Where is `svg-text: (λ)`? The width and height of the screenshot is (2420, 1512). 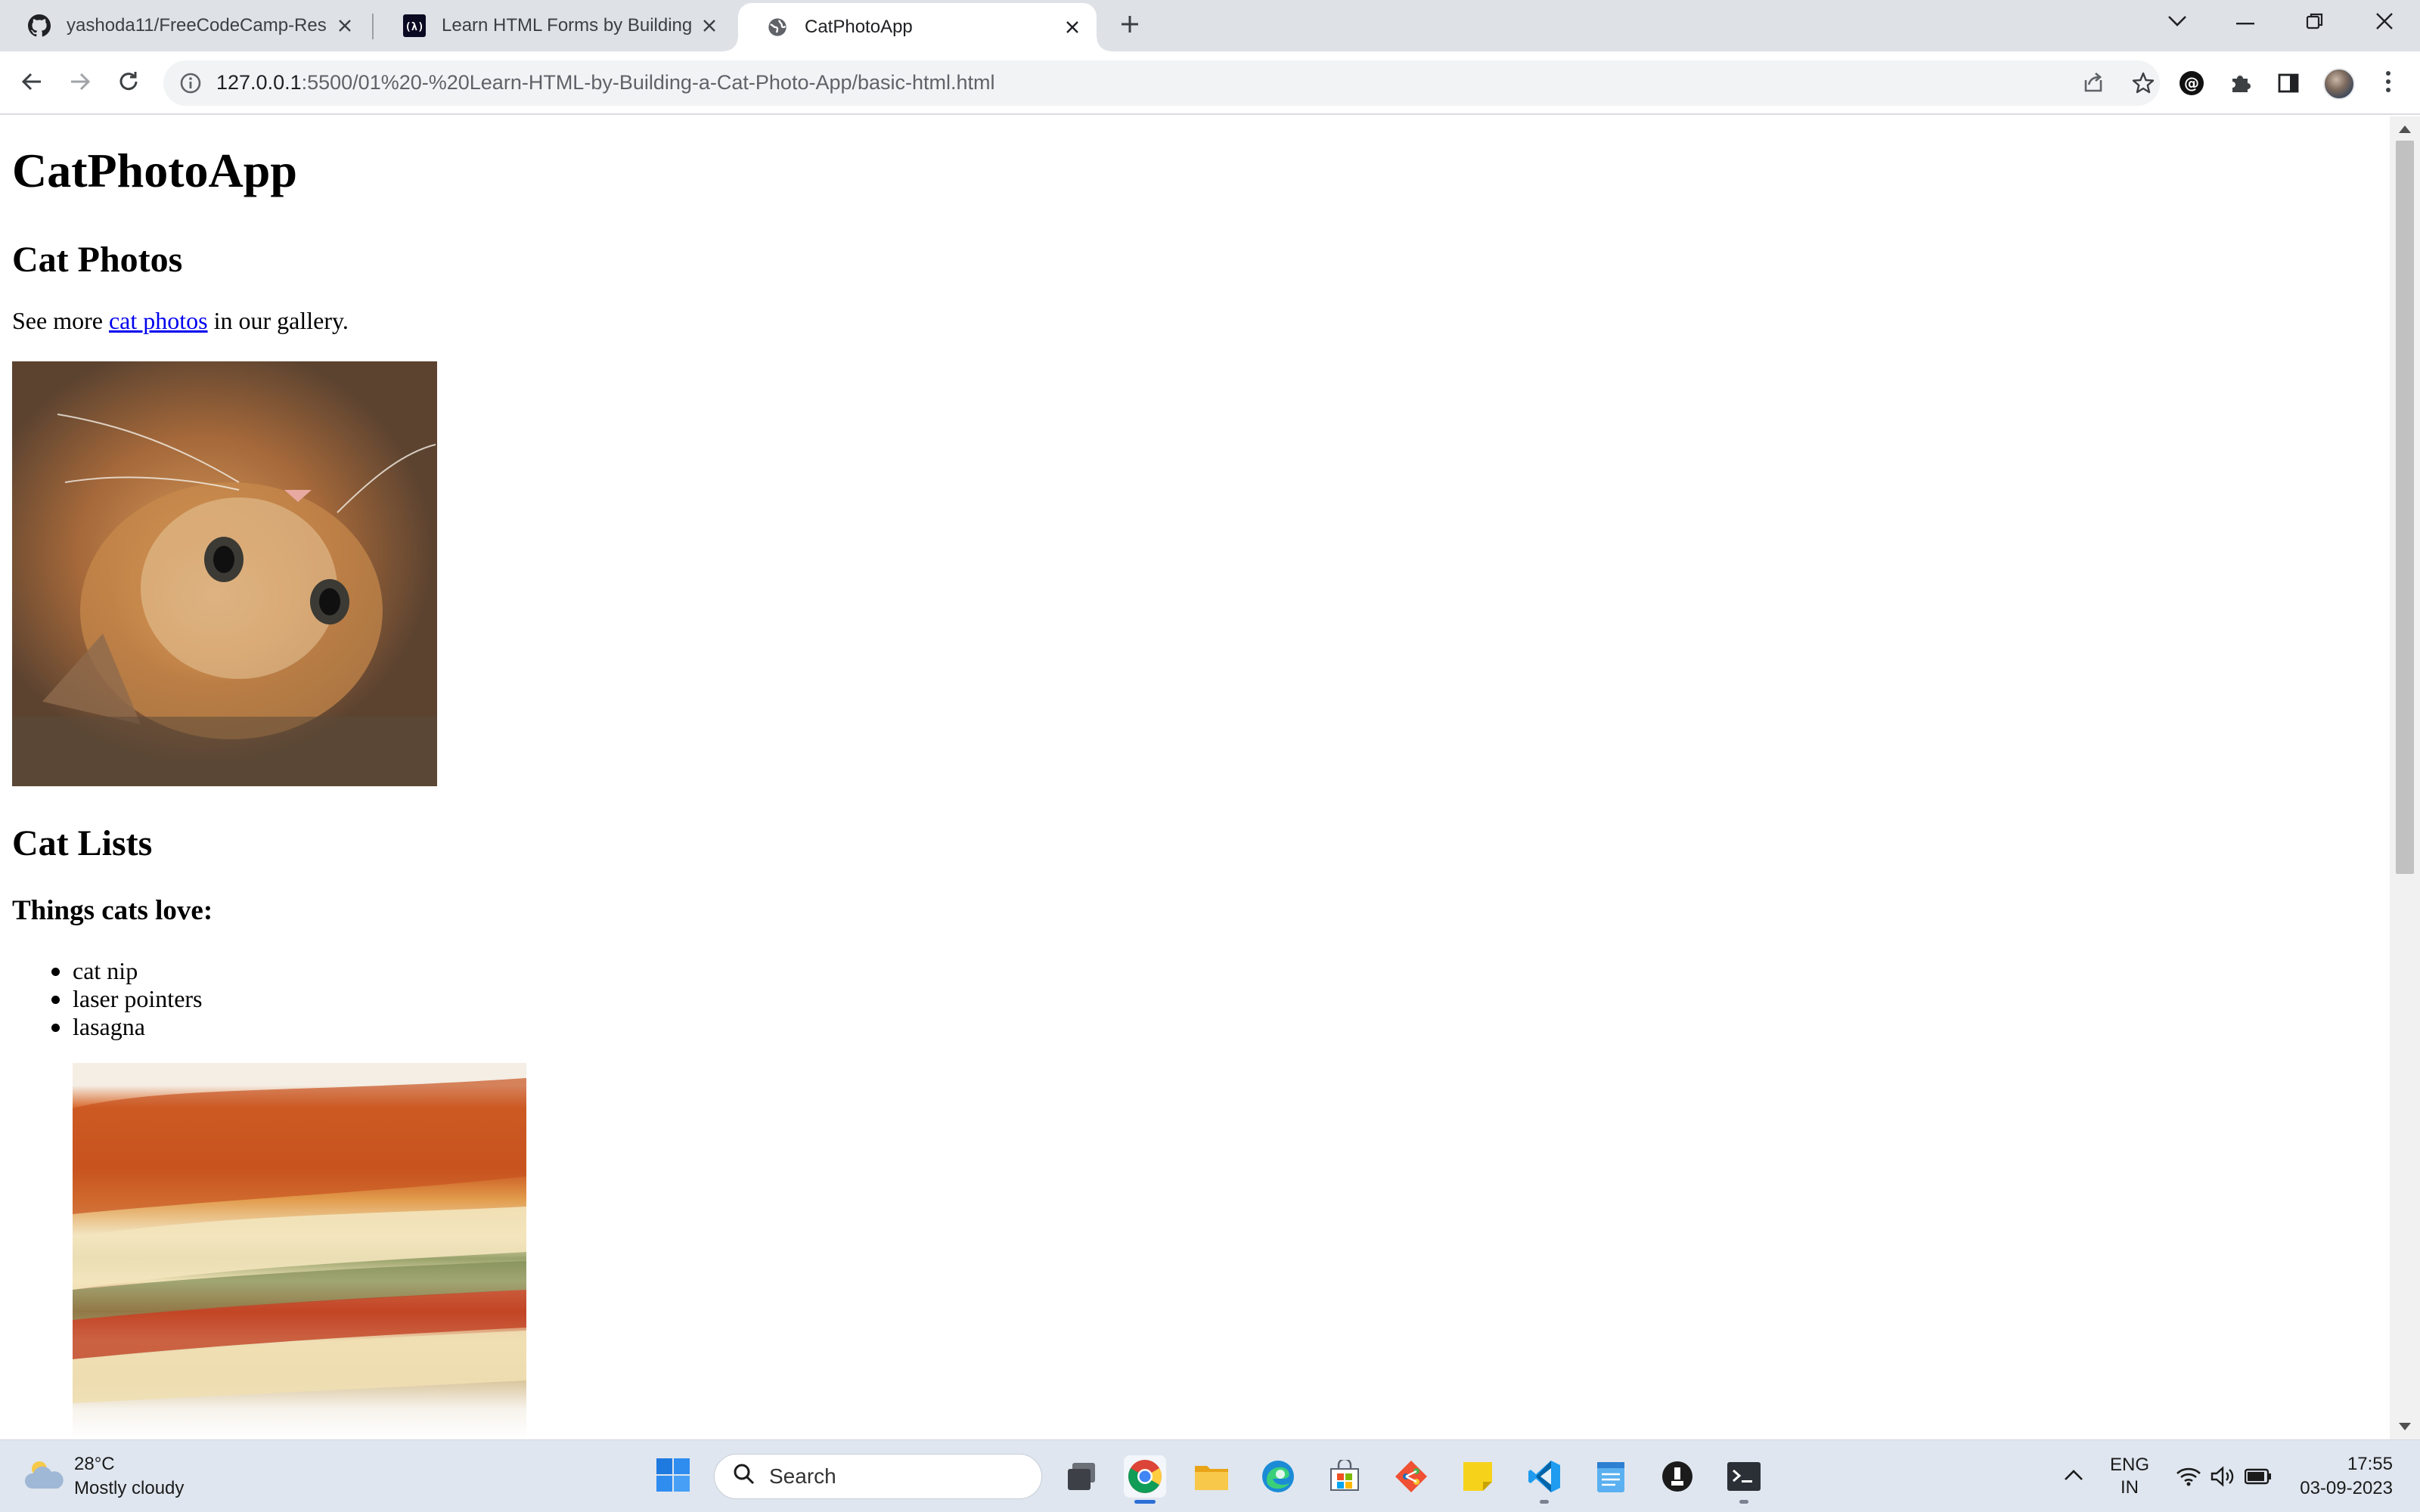
svg-text: (λ) is located at coordinates (414, 27).